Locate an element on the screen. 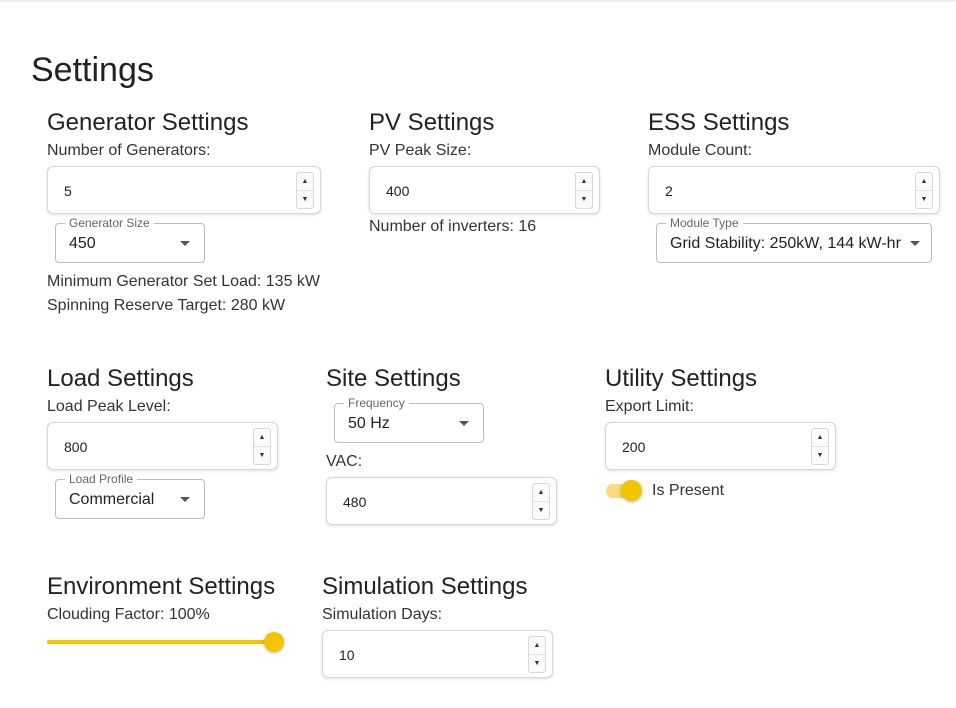  generator-count-value: 5 is located at coordinates (68, 191).